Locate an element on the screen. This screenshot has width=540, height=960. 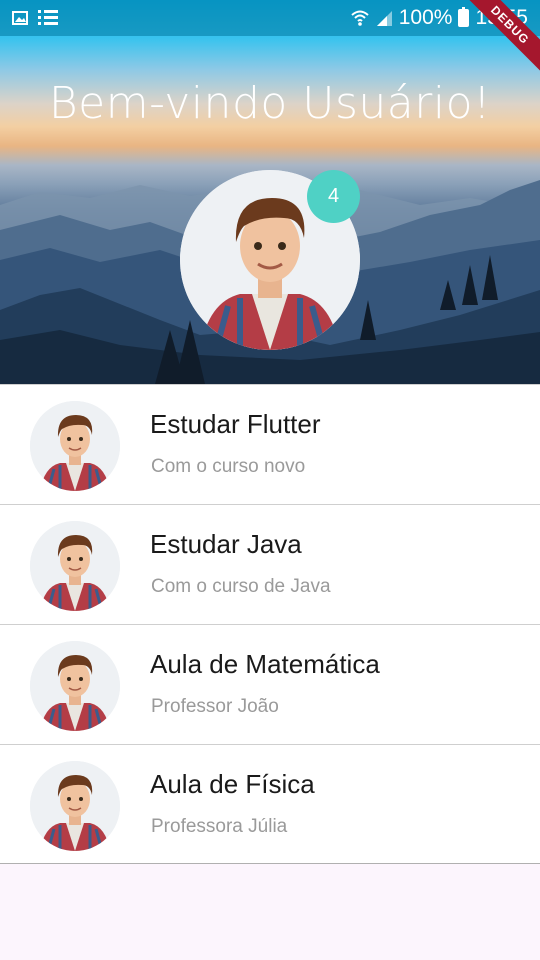
list-item: Aula de Matemática Professor João is located at coordinates (270, 684).